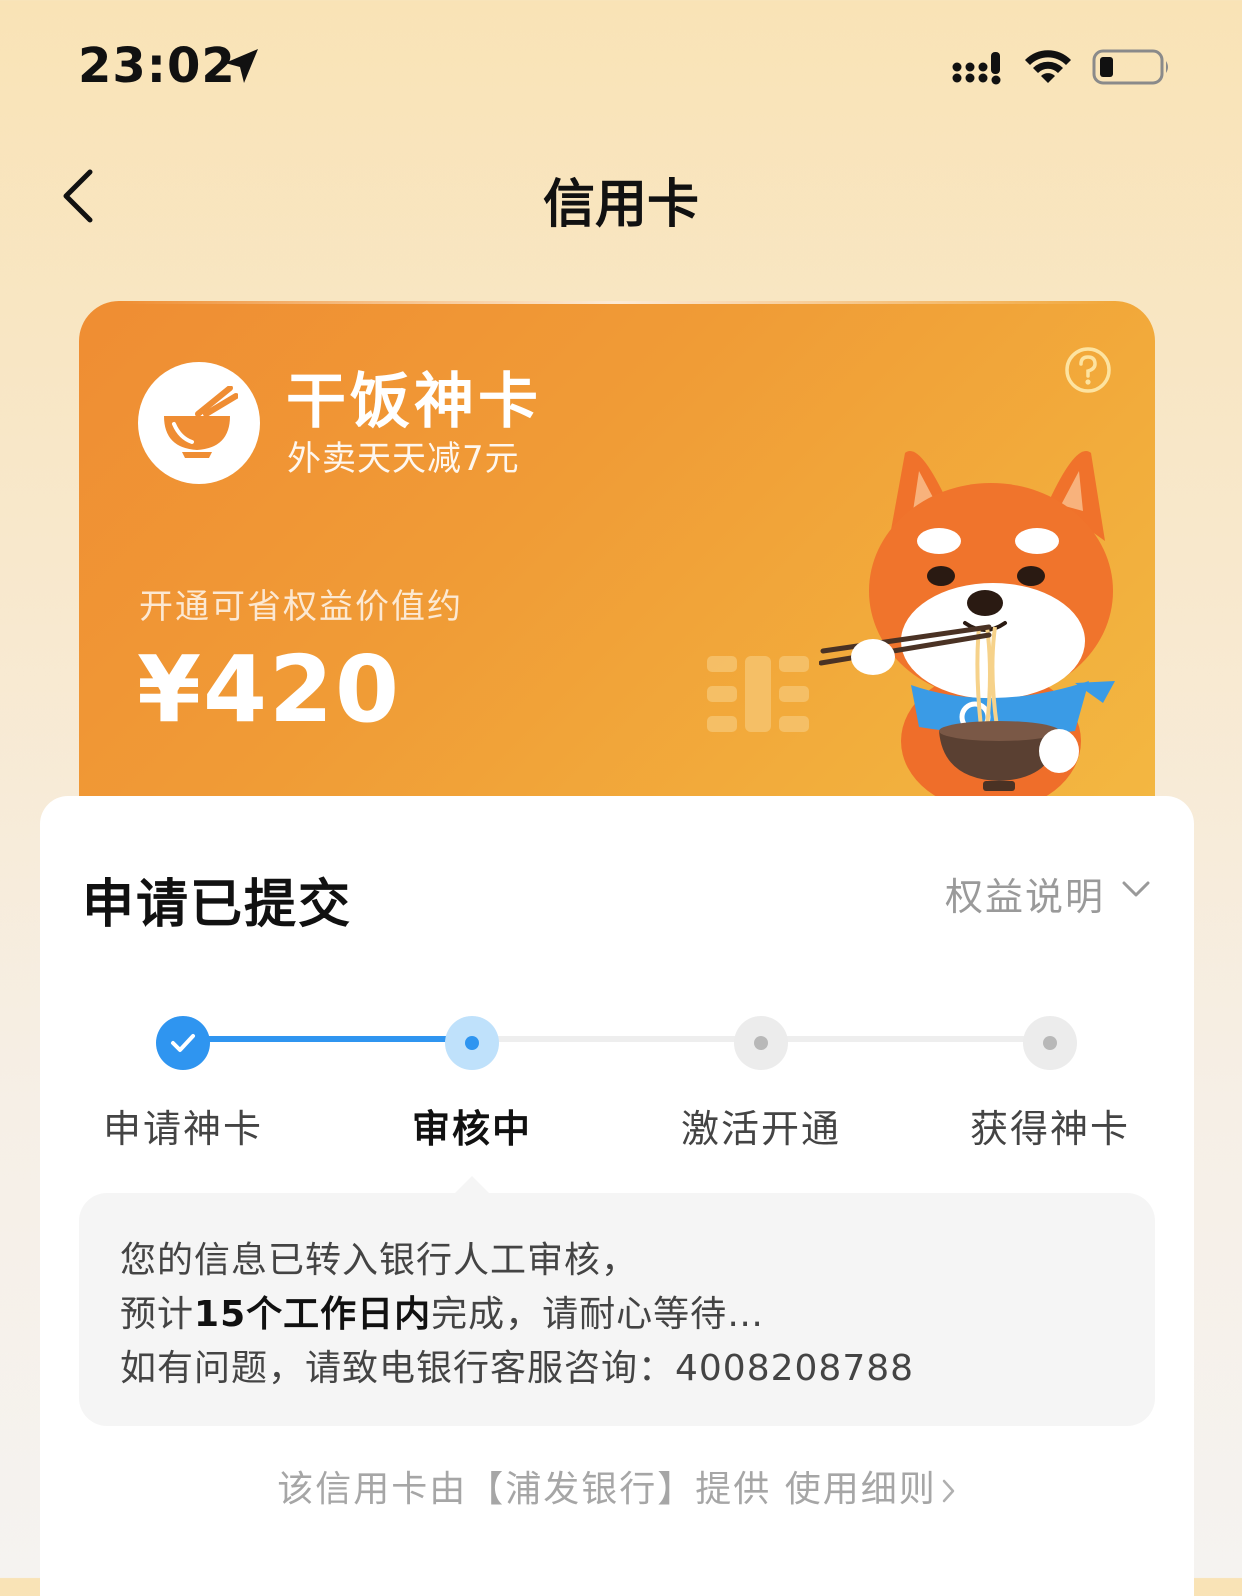 The image size is (1242, 1596). I want to click on value-label: 开通可省权益价值约, so click(301, 607).